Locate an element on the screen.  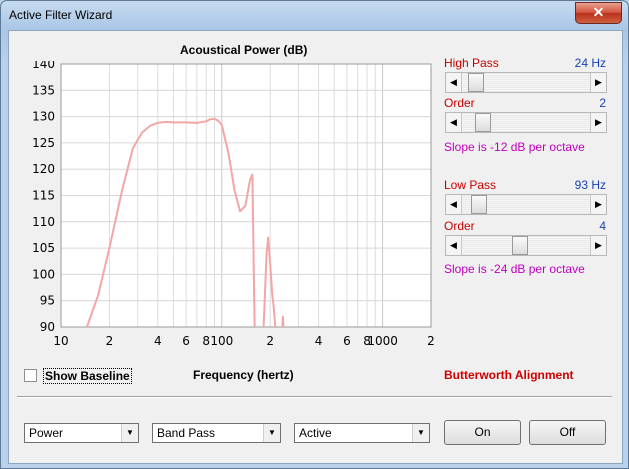
circuit-select: Active ▼ is located at coordinates (362, 433).